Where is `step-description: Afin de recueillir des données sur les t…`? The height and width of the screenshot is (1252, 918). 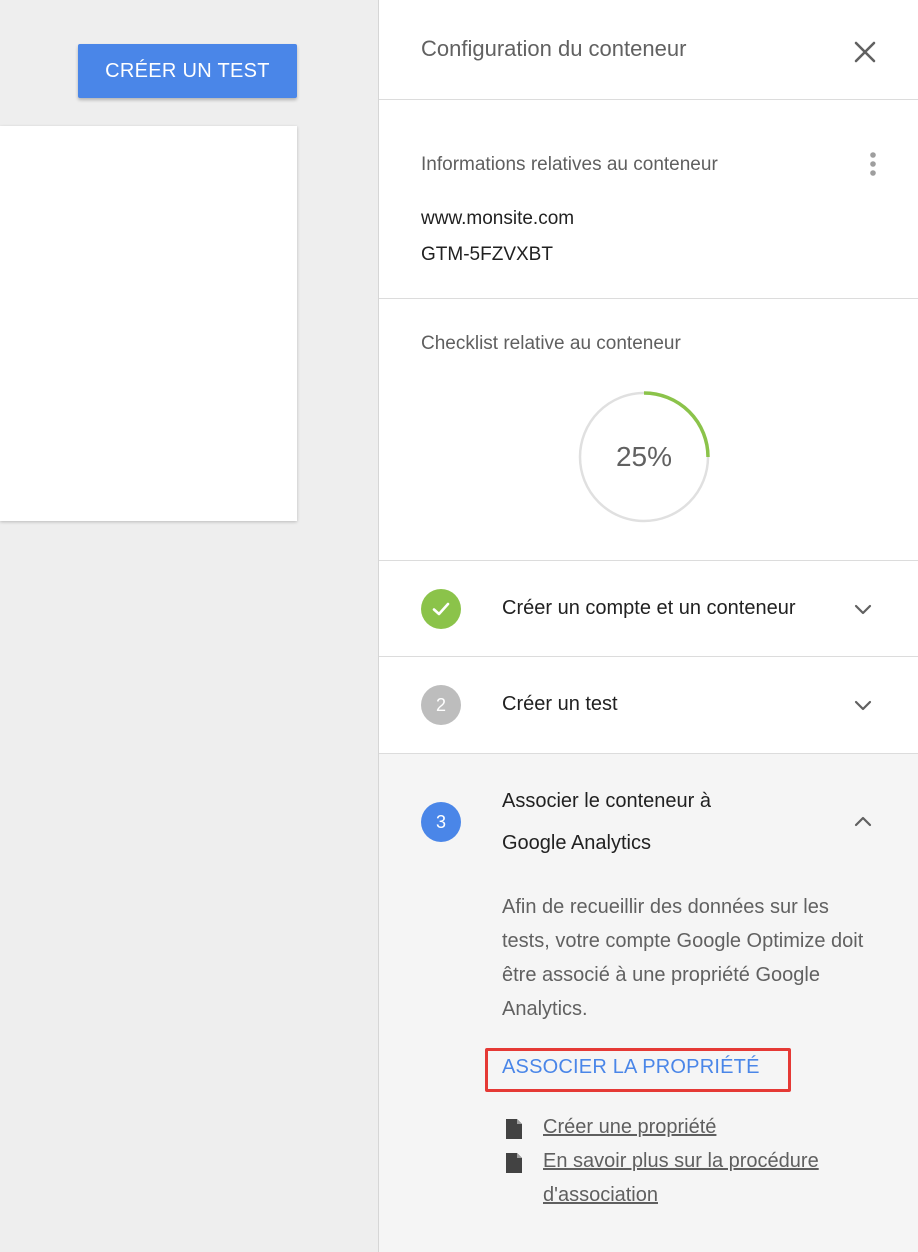
step-description: Afin de recueillir des données sur les t… is located at coordinates (683, 958).